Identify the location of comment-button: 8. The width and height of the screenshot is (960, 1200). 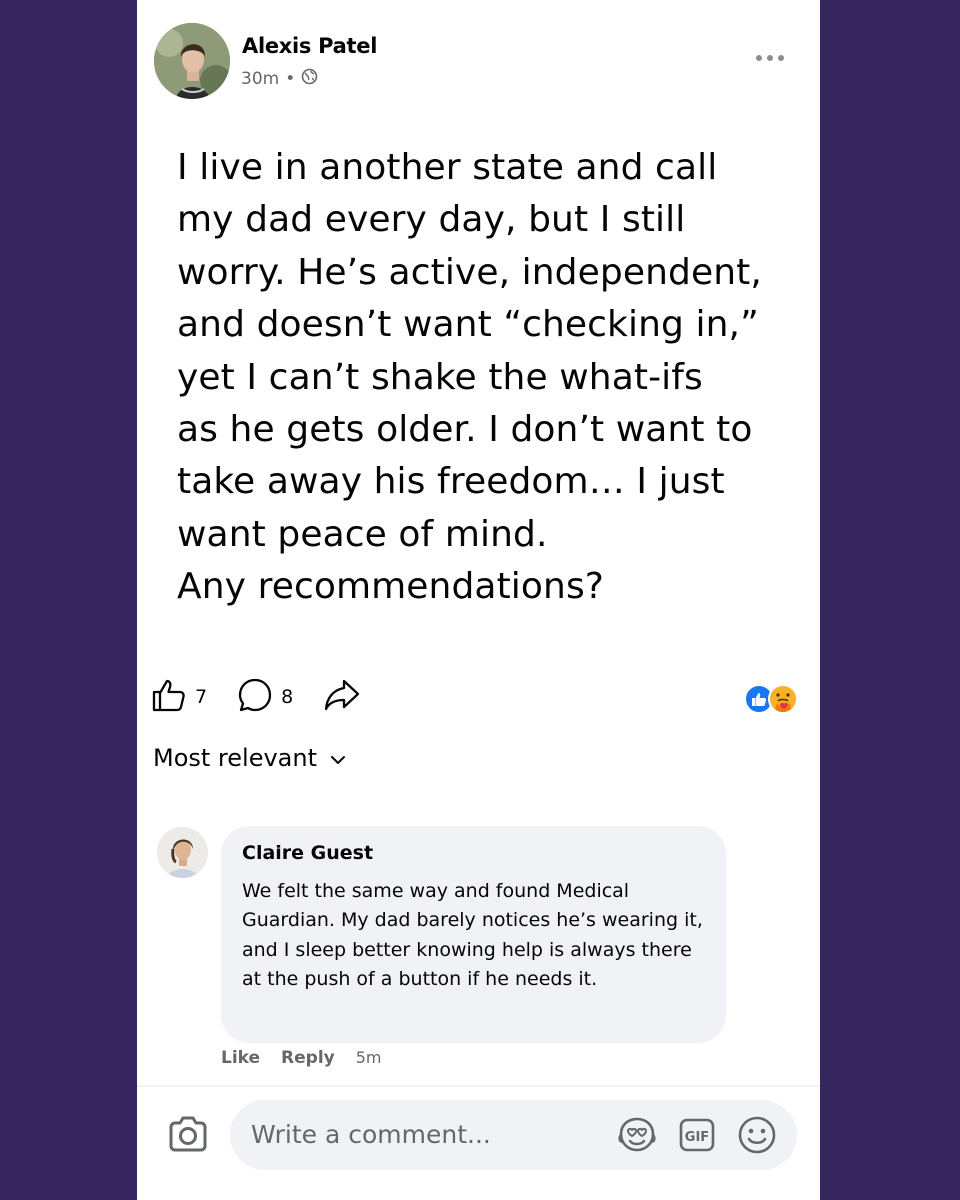
(265, 697).